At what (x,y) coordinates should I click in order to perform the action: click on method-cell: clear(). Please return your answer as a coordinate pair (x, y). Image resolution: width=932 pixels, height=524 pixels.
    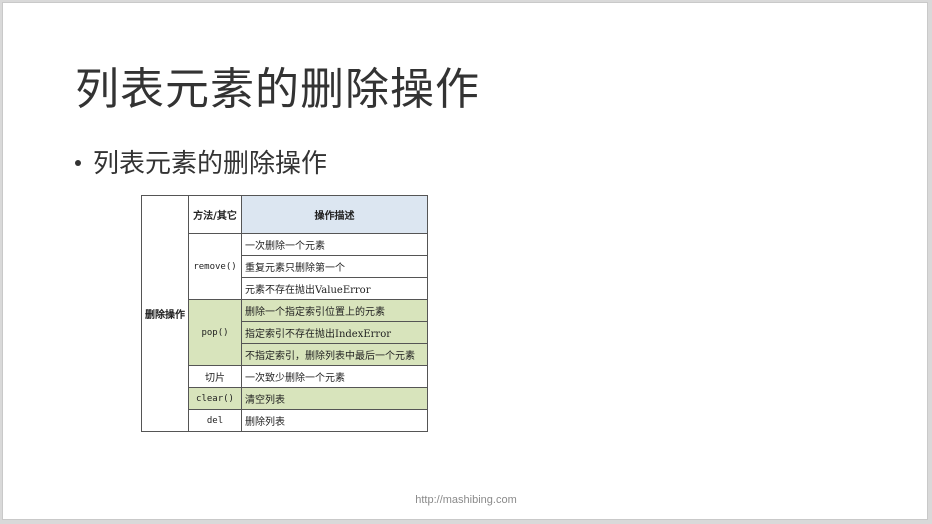
    Looking at the image, I should click on (215, 398).